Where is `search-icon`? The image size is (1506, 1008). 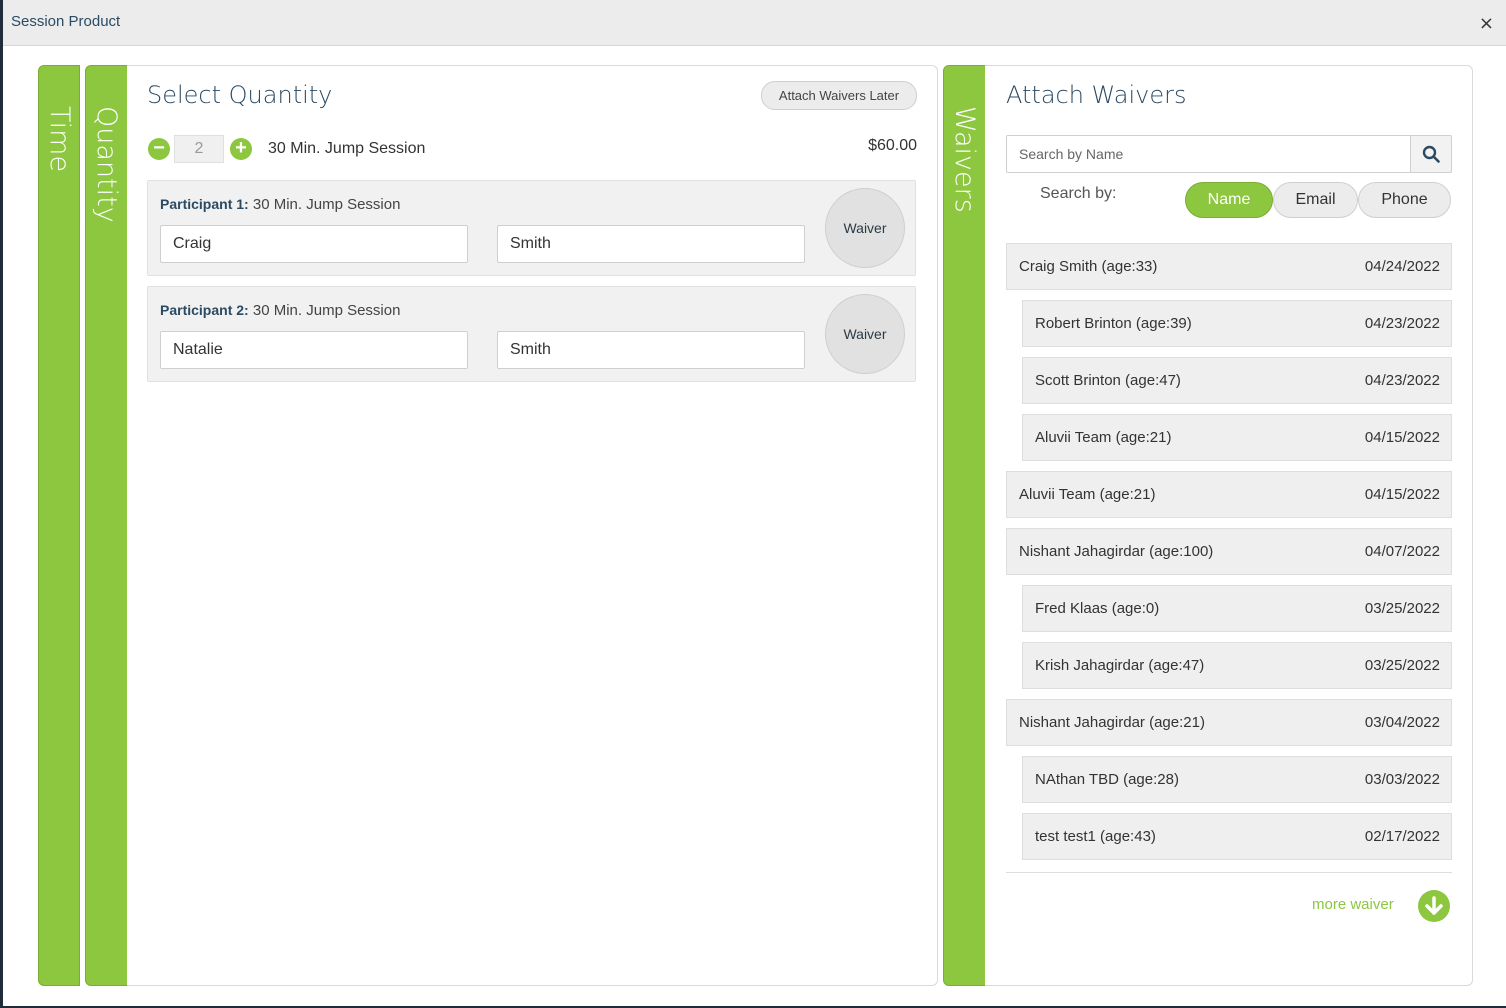 search-icon is located at coordinates (1431, 154).